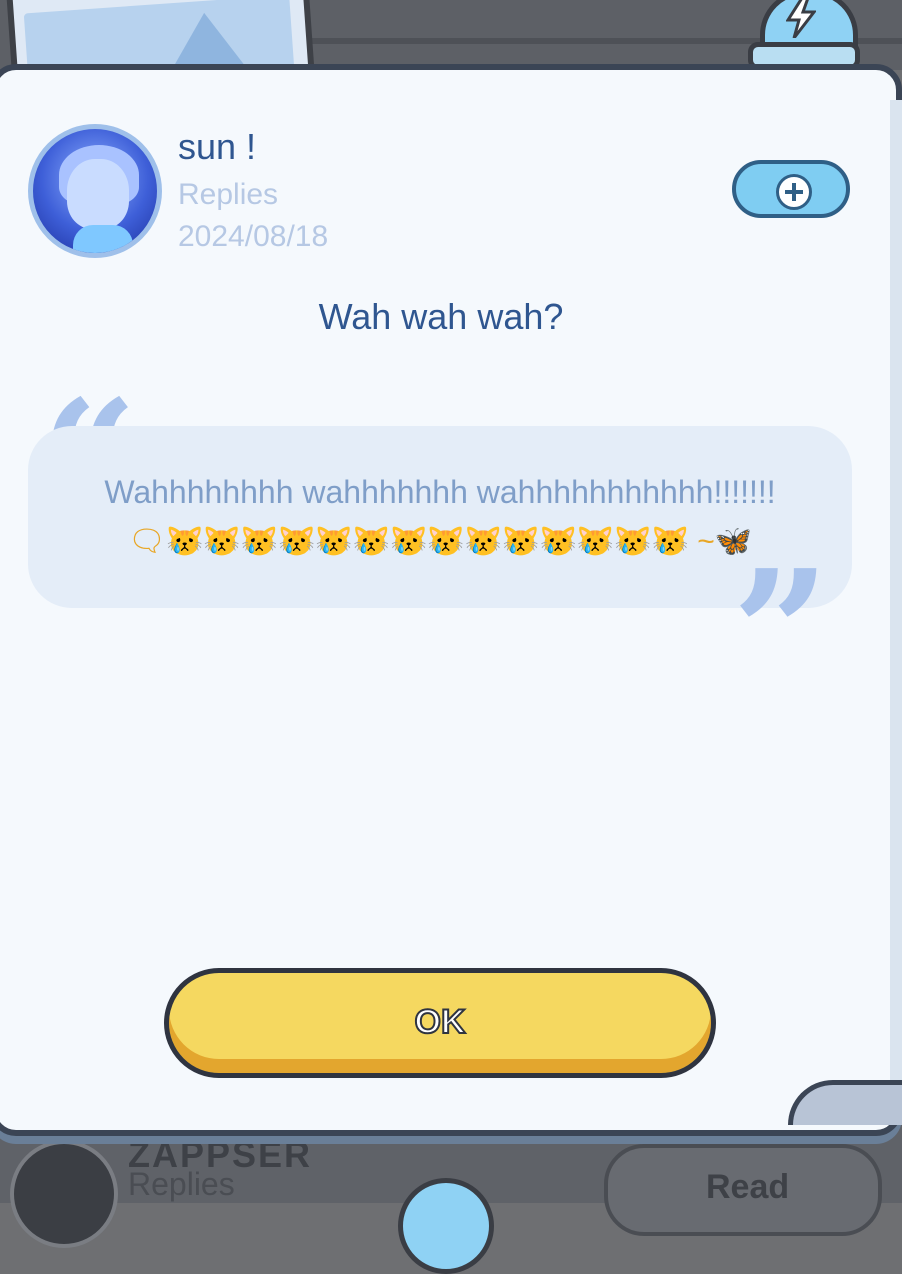 The height and width of the screenshot is (1274, 902). I want to click on read-button: Read, so click(743, 1190).